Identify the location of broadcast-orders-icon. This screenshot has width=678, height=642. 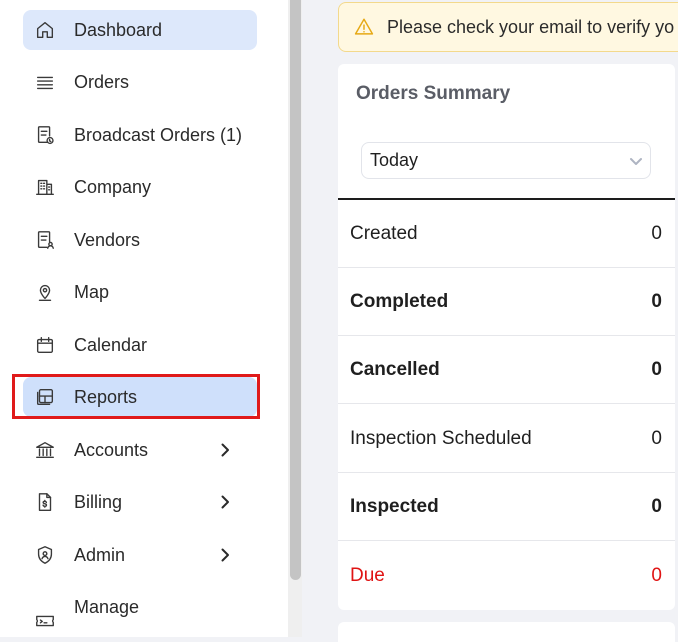
(45, 135).